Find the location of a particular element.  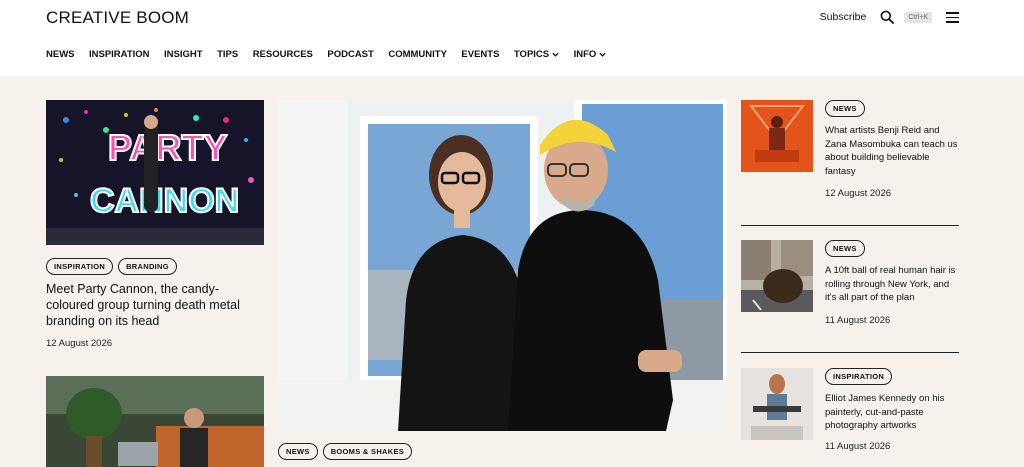

nav-item-podcast: PODCAST is located at coordinates (350, 54).